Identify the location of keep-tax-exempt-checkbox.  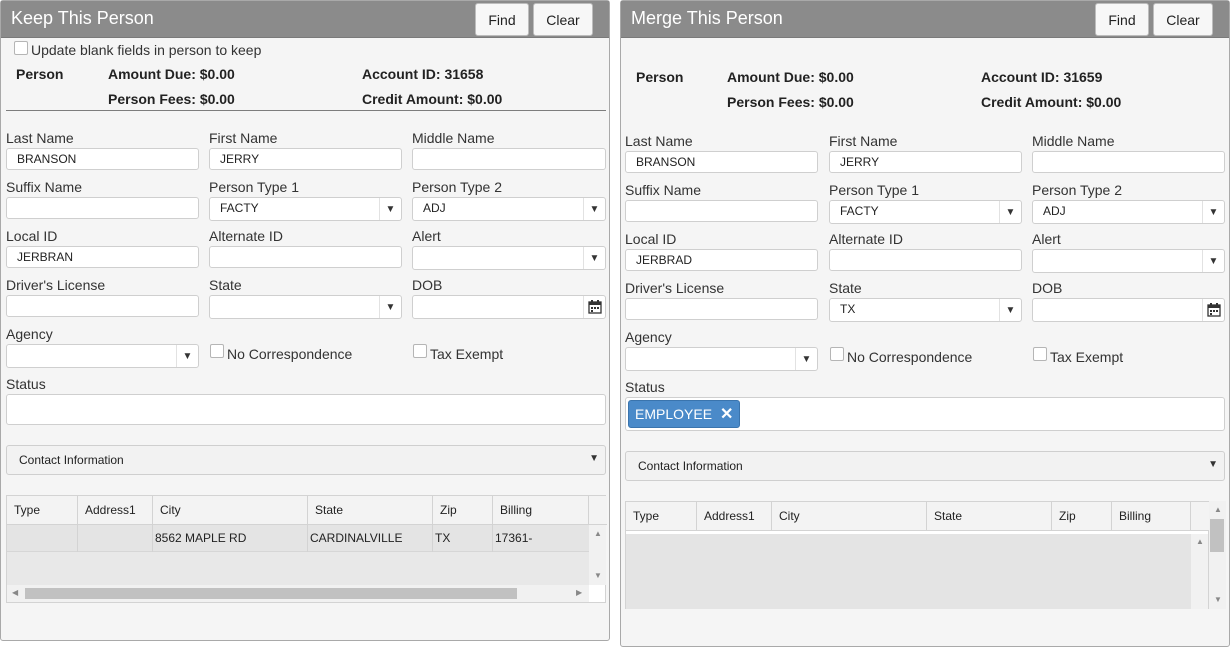
(420, 351).